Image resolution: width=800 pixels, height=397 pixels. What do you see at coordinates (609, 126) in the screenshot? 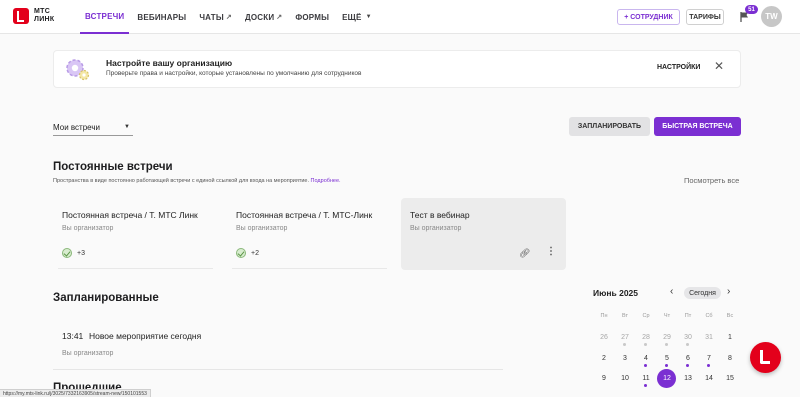
I see `schedule-button: ЗАПЛАНИРОВАТЬ` at bounding box center [609, 126].